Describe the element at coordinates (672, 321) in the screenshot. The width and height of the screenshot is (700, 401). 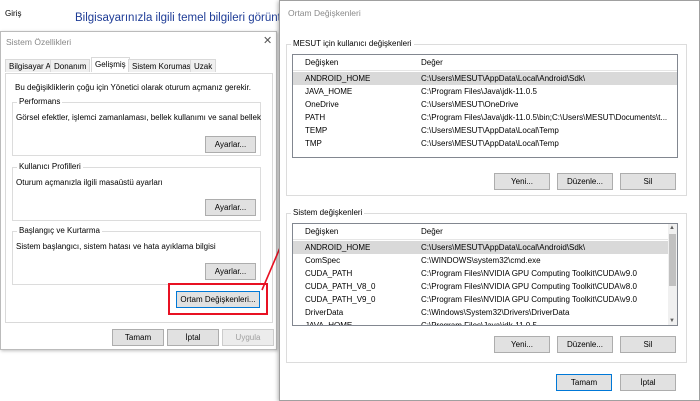
I see `scroll-down-icon: ▼` at that location.